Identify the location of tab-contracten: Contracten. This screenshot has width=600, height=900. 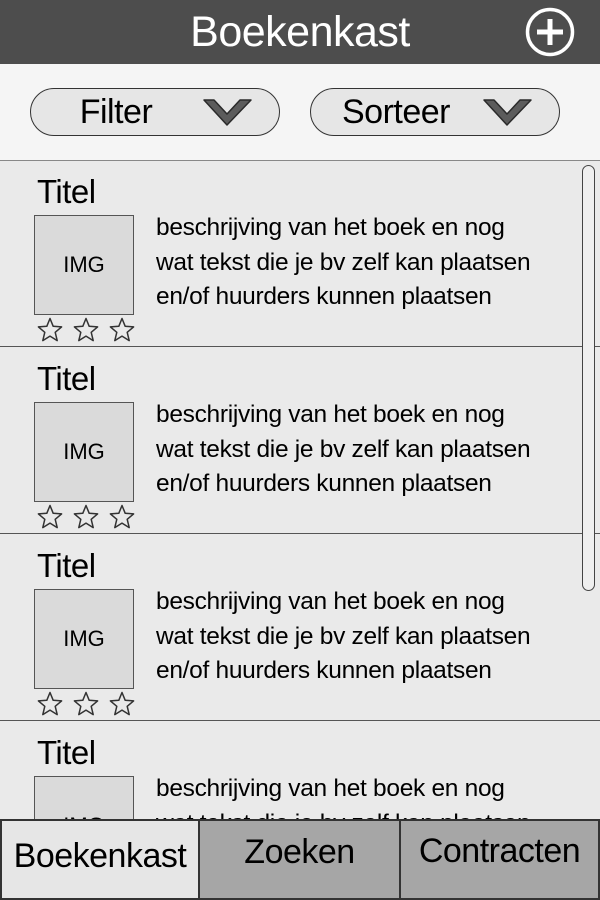
(499, 859).